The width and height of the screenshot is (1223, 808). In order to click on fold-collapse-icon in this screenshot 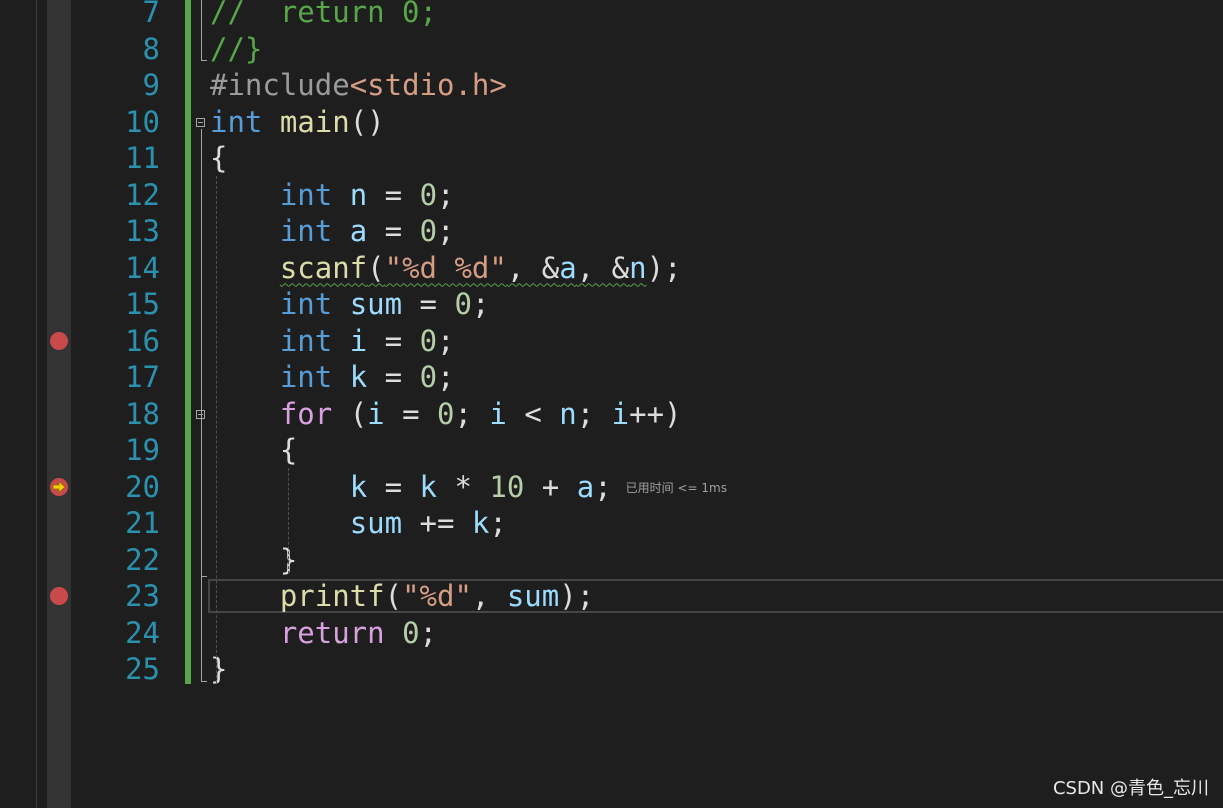, I will do `click(200, 122)`.